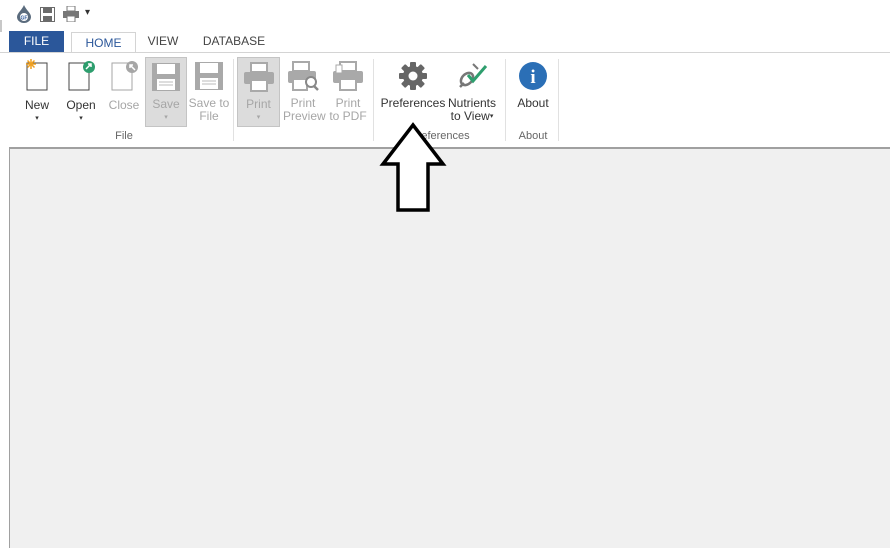 Image resolution: width=890 pixels, height=548 pixels. What do you see at coordinates (304, 92) in the screenshot?
I see `print-preview-button: Print Preview` at bounding box center [304, 92].